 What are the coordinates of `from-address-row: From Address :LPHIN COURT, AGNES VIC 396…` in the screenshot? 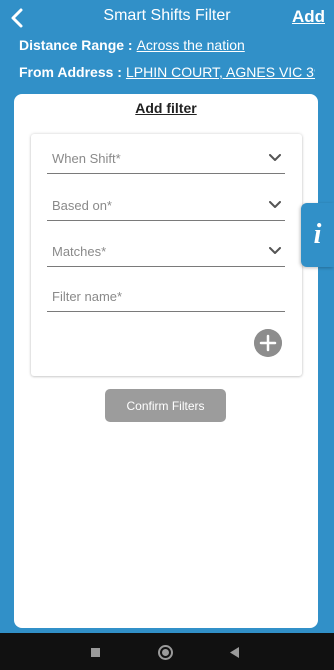 It's located at (167, 72).